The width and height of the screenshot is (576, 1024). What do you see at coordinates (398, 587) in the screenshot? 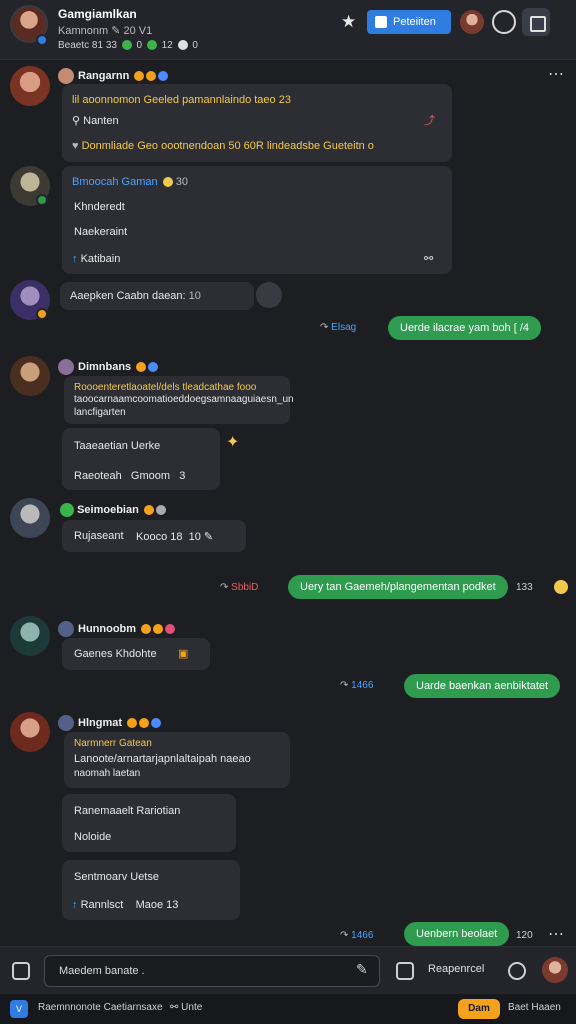
I see `outgoing-bubble: Uery tan Gaemeh/plangementan podket` at bounding box center [398, 587].